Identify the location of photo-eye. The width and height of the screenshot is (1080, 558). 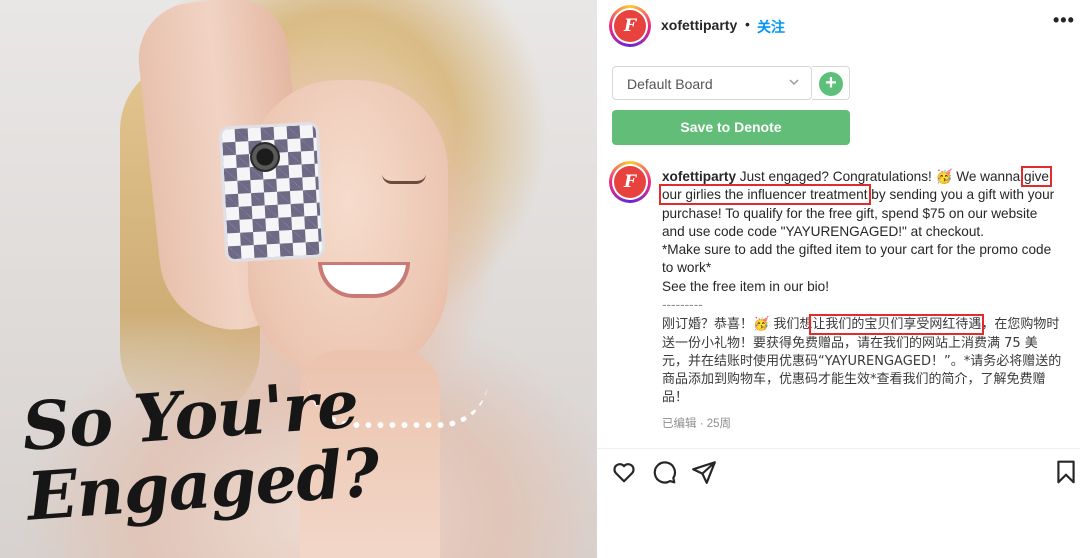
(404, 179).